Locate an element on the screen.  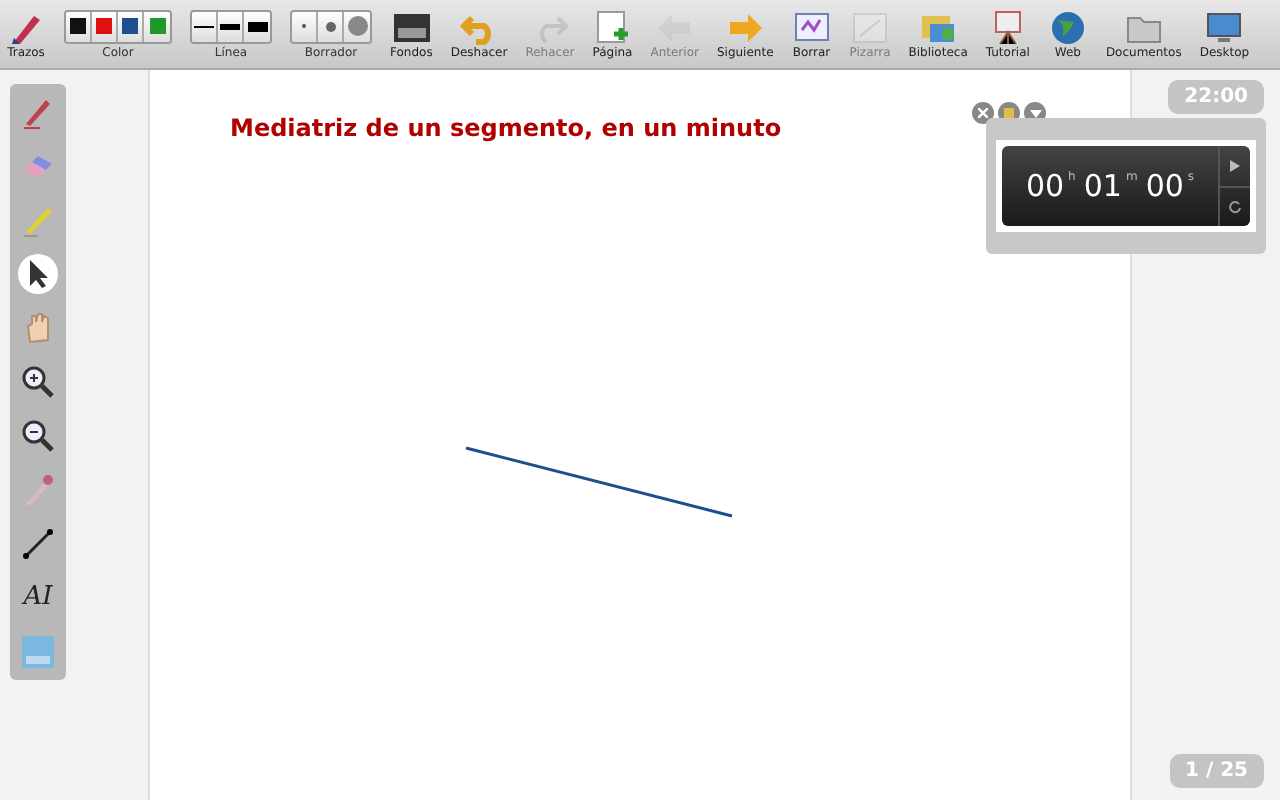
board-icon is located at coordinates (811, 27).